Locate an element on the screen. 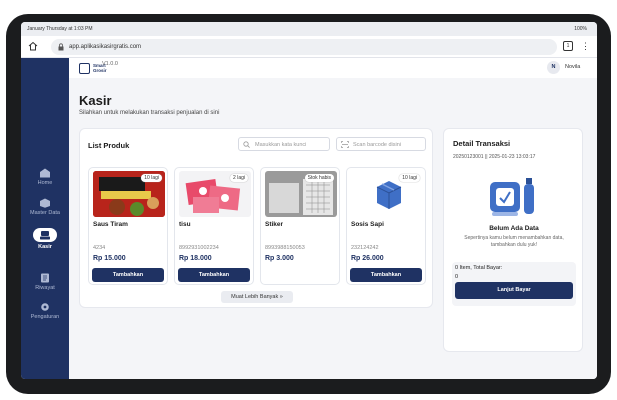 Image resolution: width=617 pixels, height=400 pixels. barcode-scan-input: Scan barcode disini is located at coordinates (381, 144).